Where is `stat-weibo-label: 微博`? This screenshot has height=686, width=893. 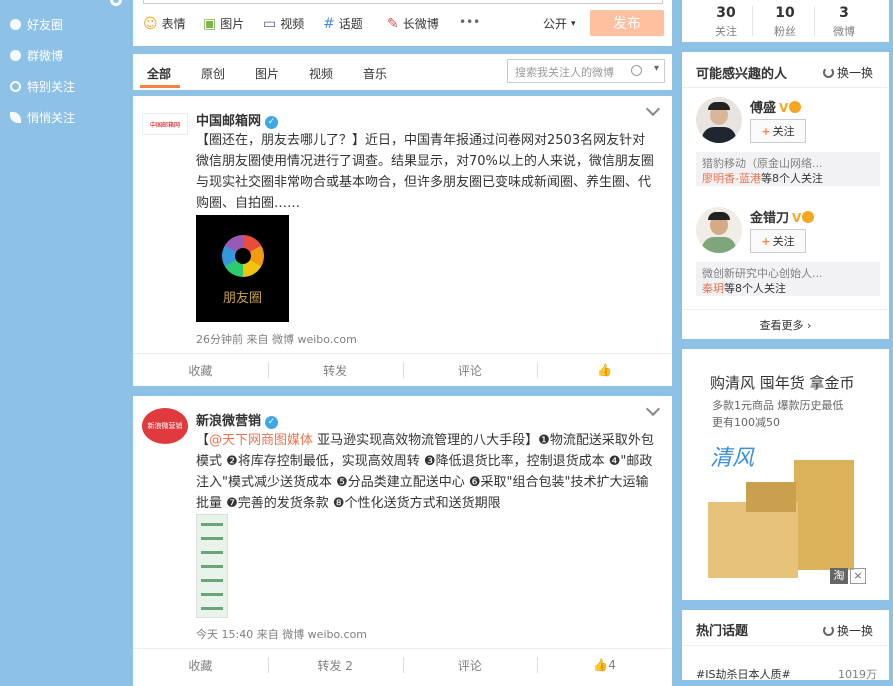
stat-weibo-label: 微博 is located at coordinates (844, 31).